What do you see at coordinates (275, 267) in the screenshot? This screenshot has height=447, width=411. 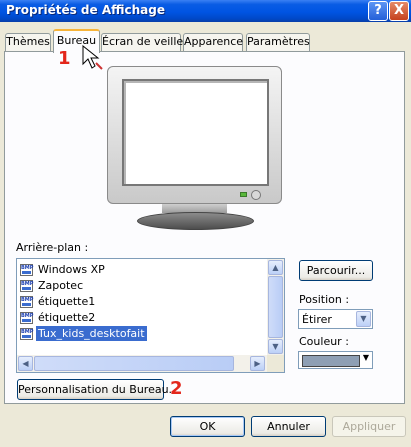 I see `scroll-up-icon: ▲` at bounding box center [275, 267].